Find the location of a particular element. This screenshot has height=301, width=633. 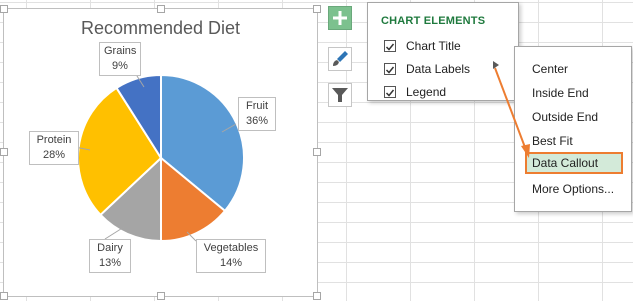

plus-icon is located at coordinates (340, 18).